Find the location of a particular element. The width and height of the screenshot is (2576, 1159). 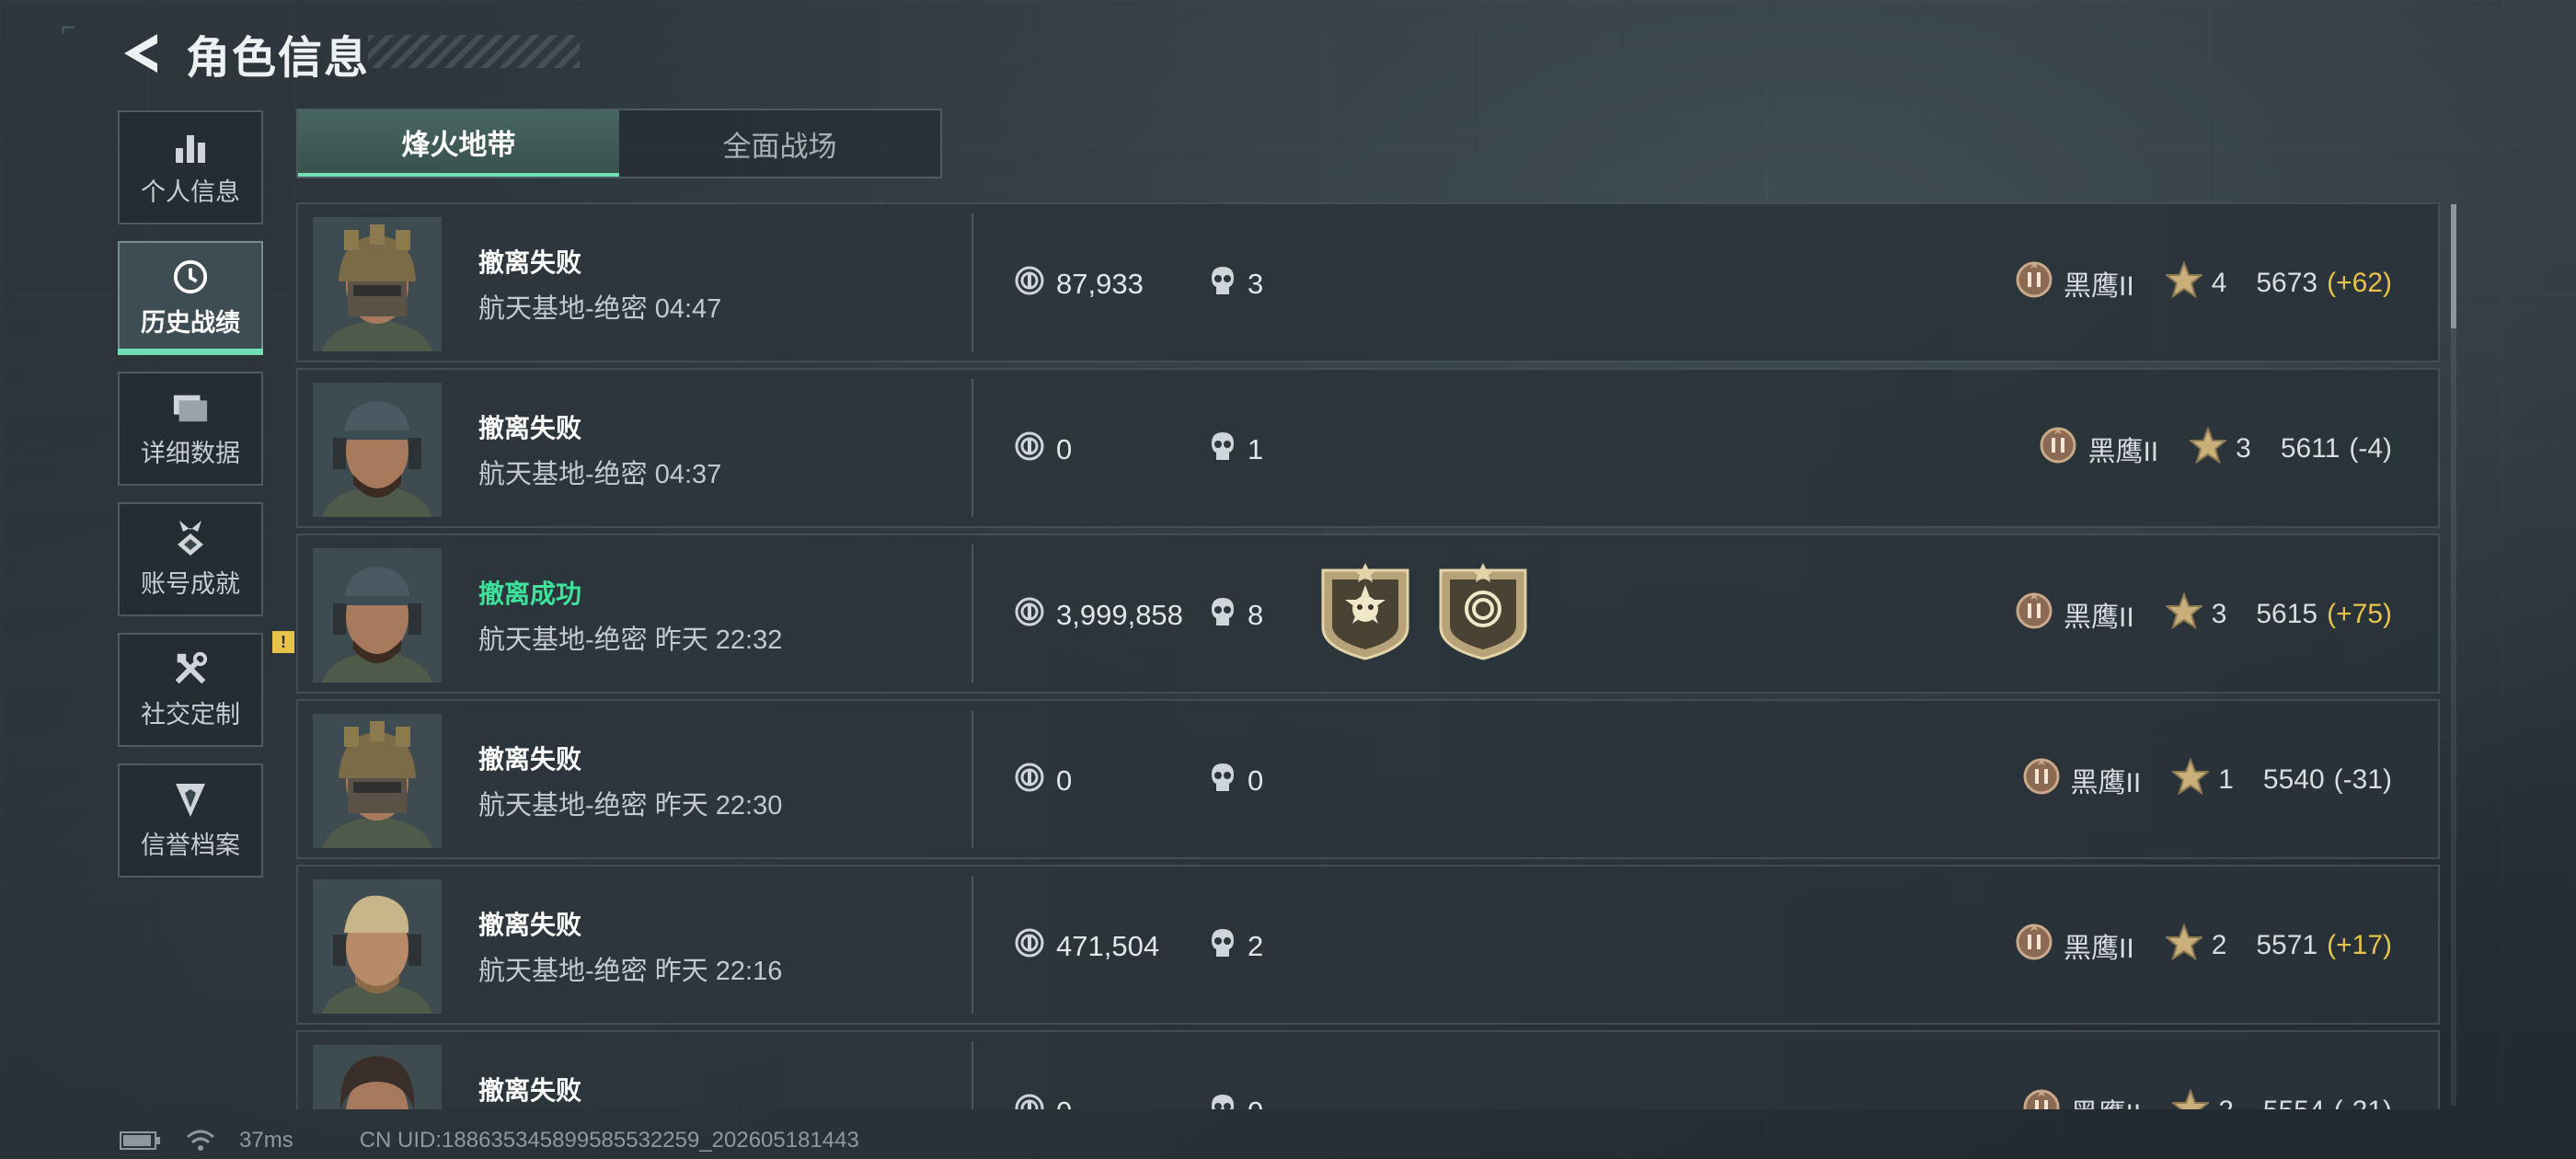

tab-warzone: 烽火地带 is located at coordinates (458, 143).